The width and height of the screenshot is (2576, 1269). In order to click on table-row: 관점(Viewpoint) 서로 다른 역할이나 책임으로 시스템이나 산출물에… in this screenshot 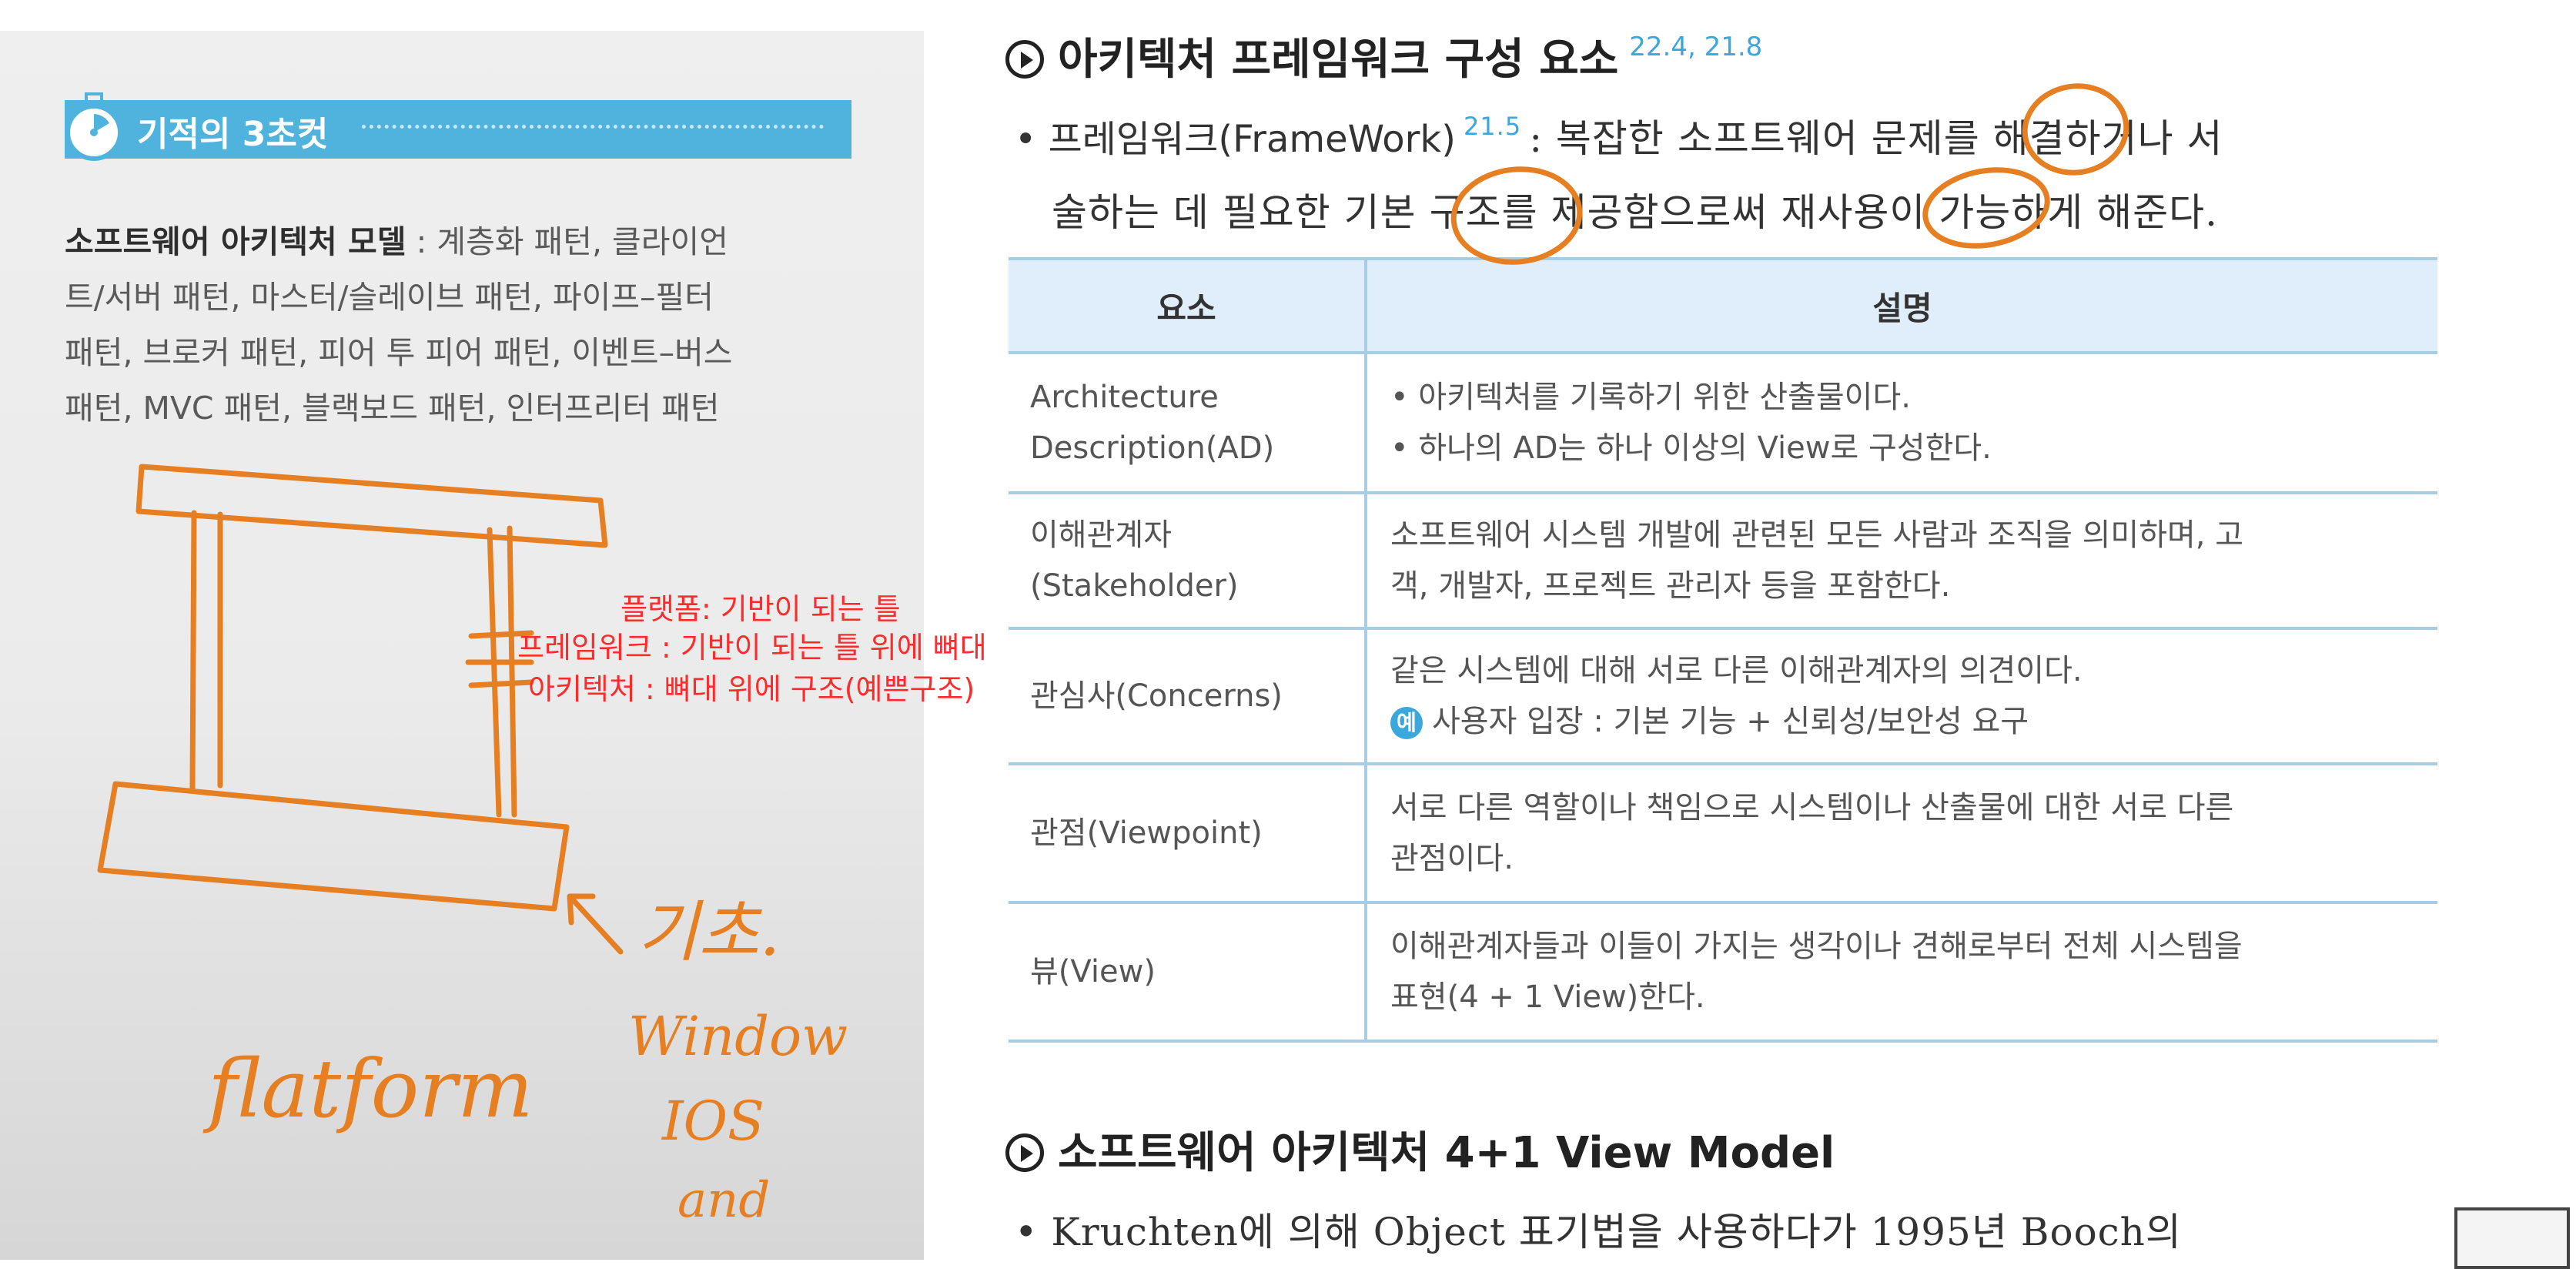, I will do `click(1723, 834)`.